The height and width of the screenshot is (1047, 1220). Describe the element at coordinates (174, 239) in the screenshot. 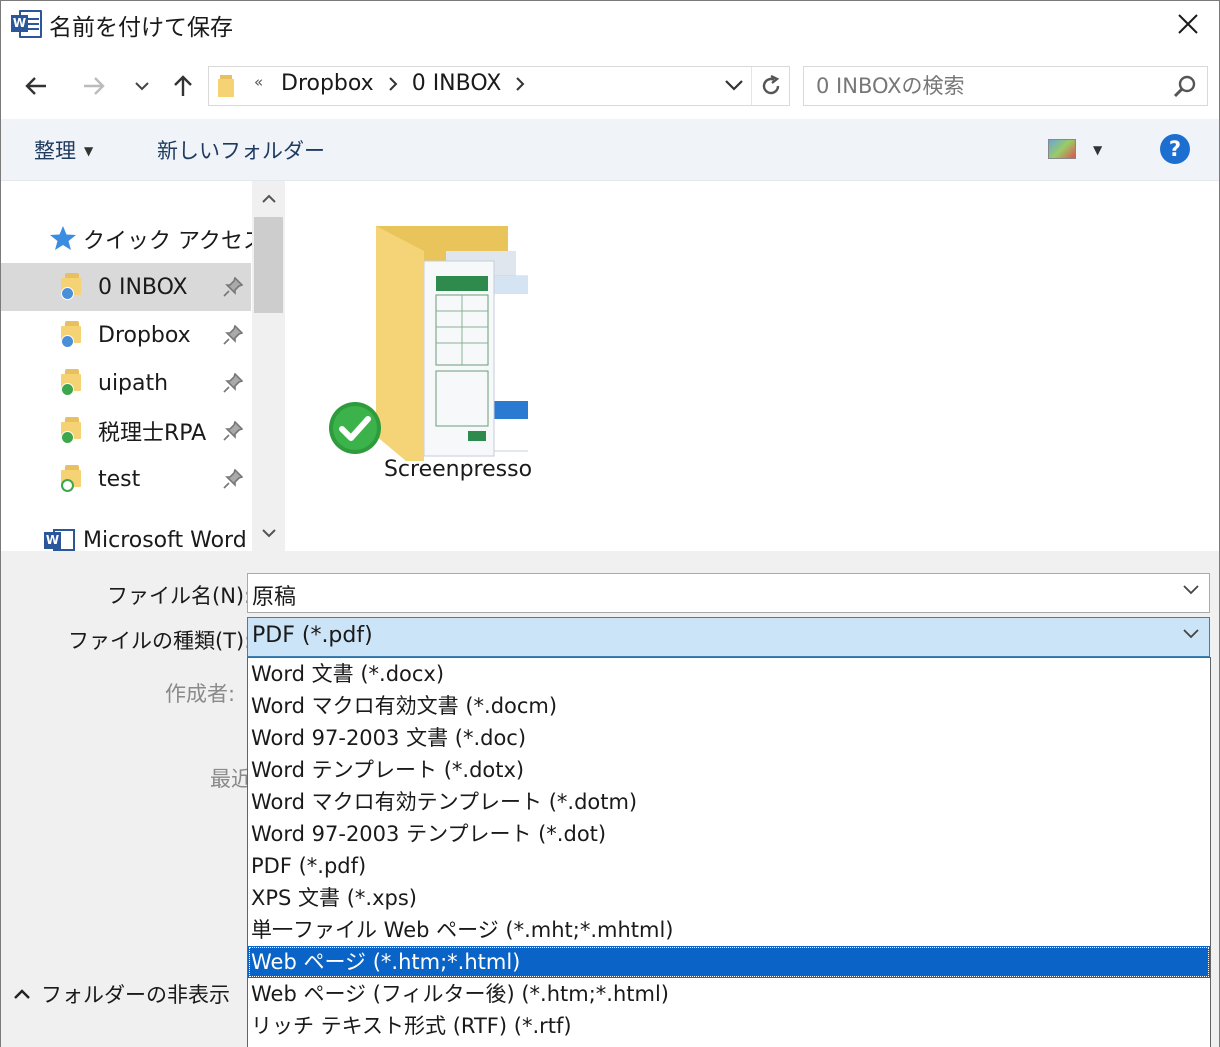

I see `quick-access-header: クイック アクセス` at that location.